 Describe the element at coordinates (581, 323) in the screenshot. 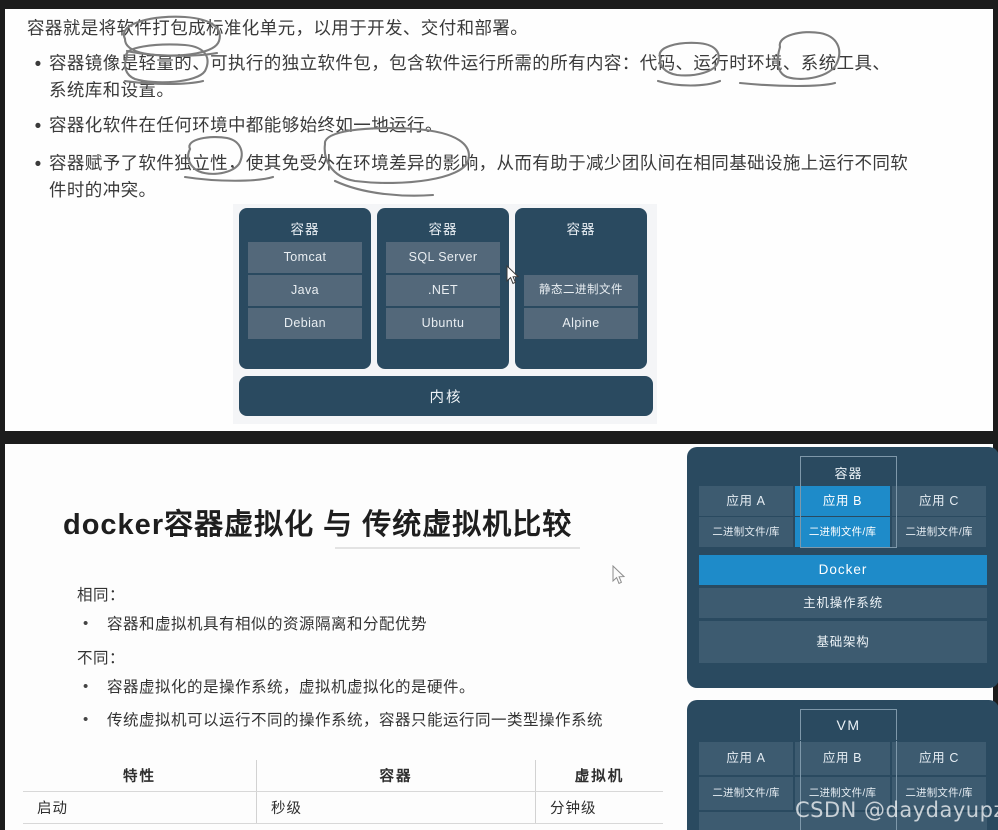

I see `container-layer: Alpine` at that location.